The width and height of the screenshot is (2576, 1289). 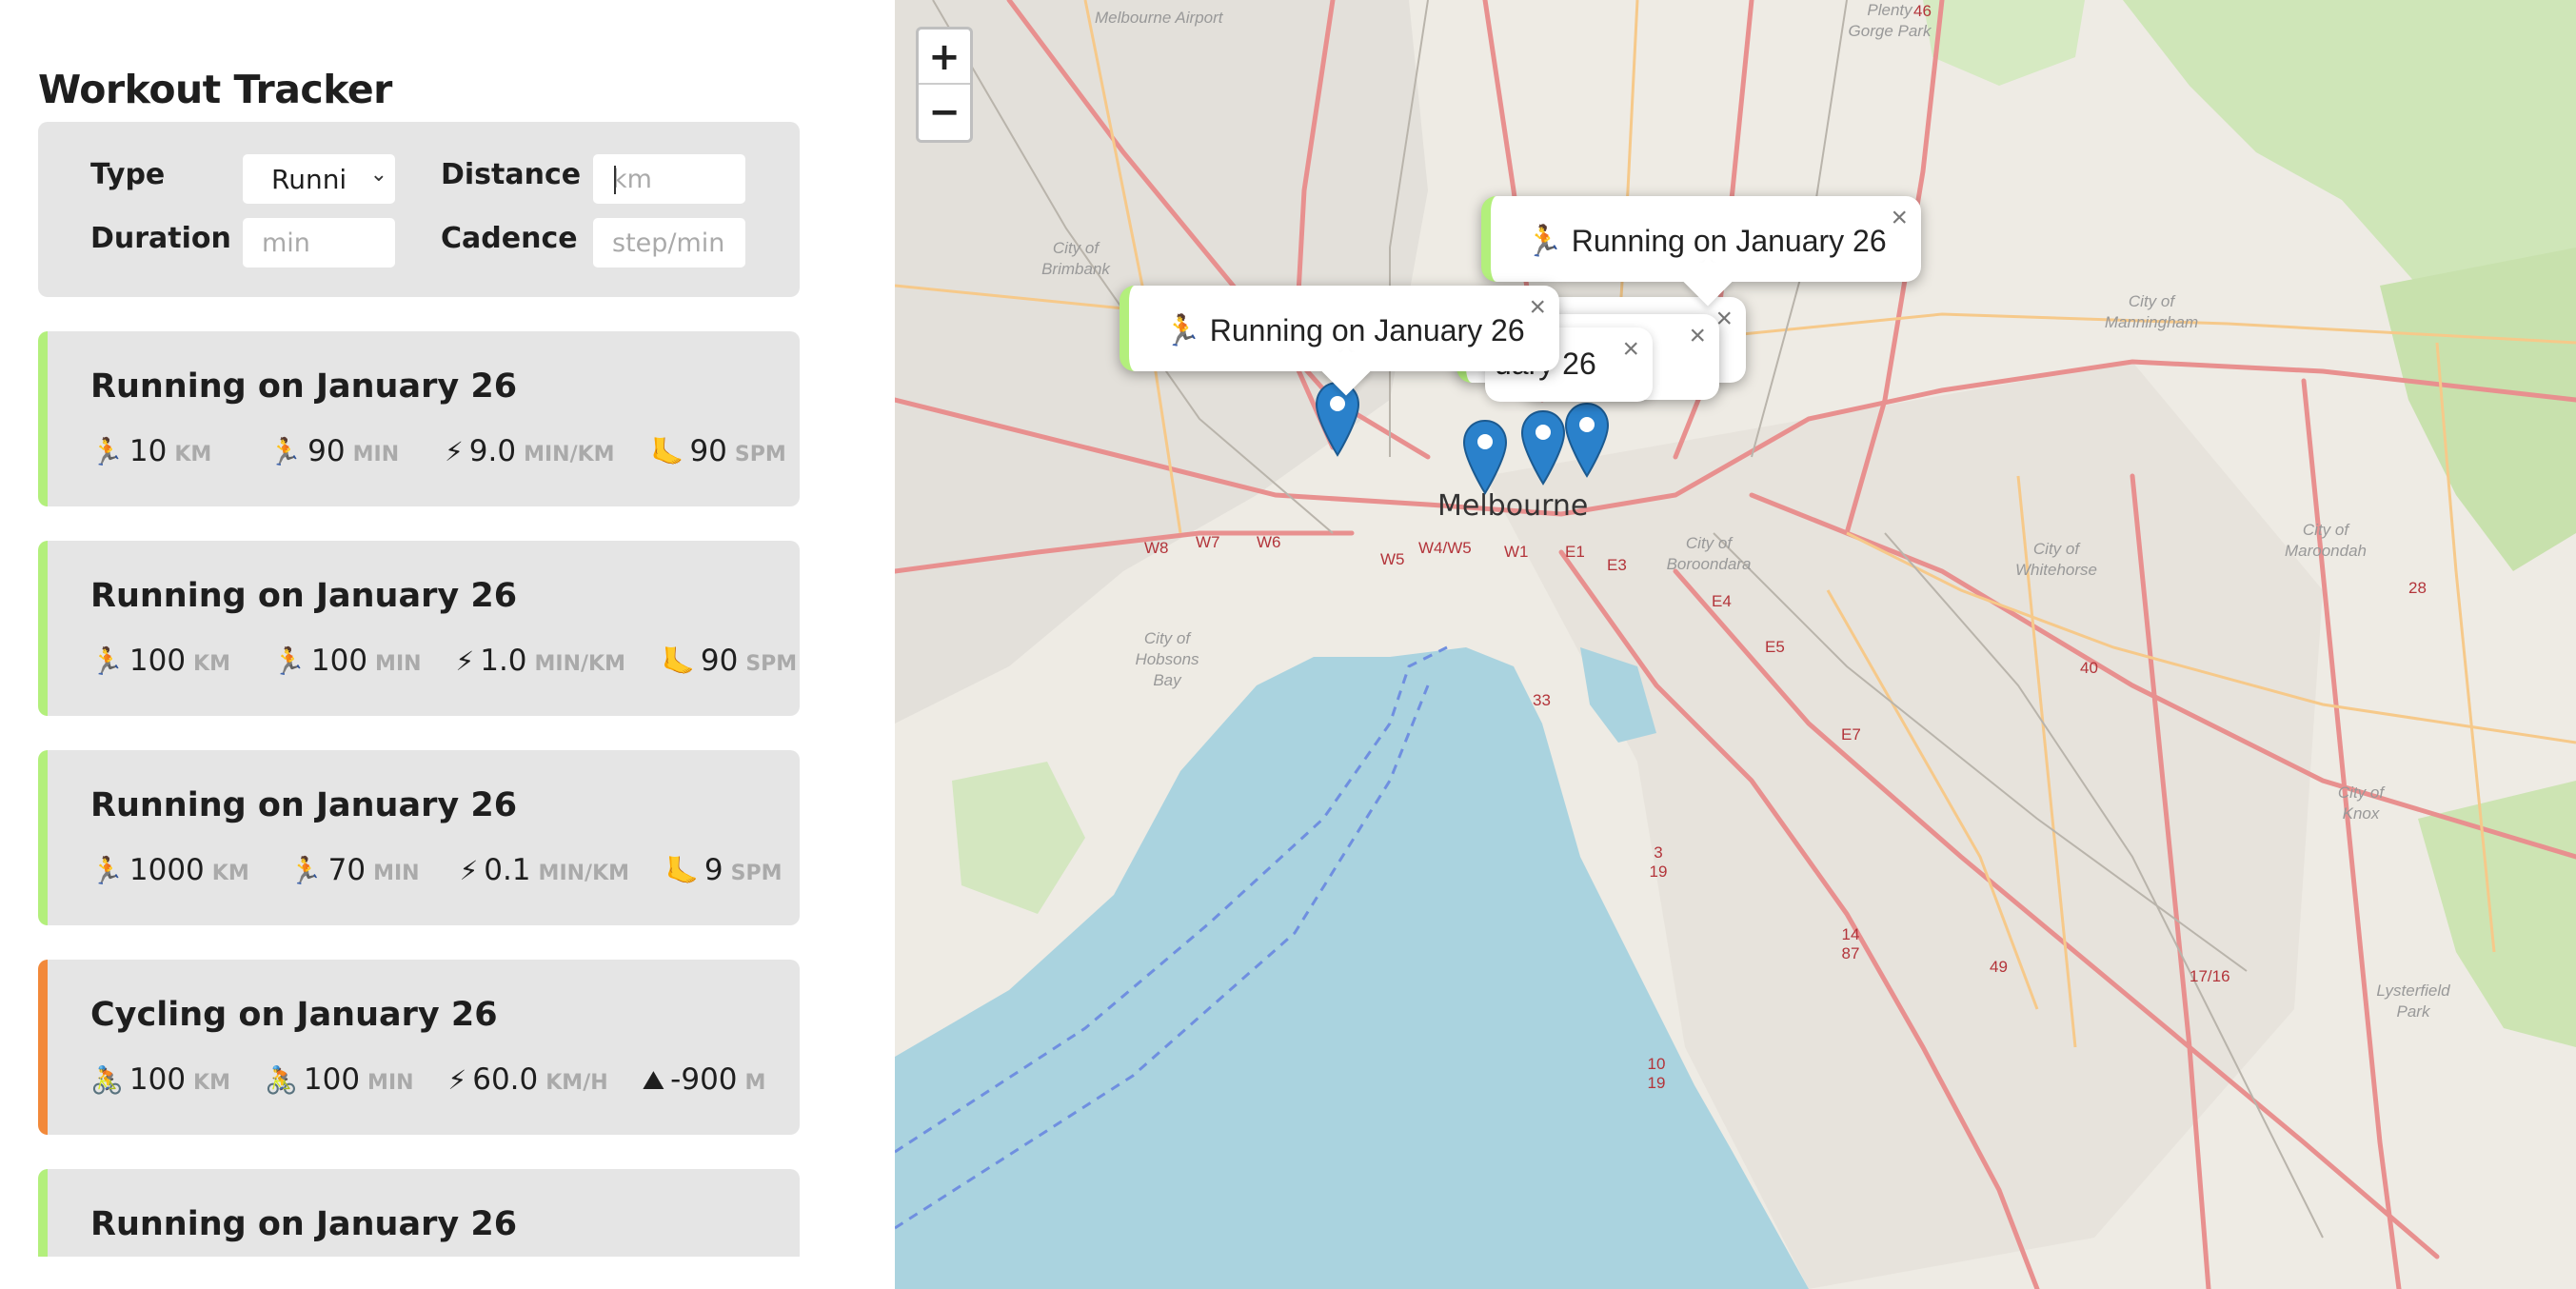 I want to click on zoom-control: + −, so click(x=945, y=85).